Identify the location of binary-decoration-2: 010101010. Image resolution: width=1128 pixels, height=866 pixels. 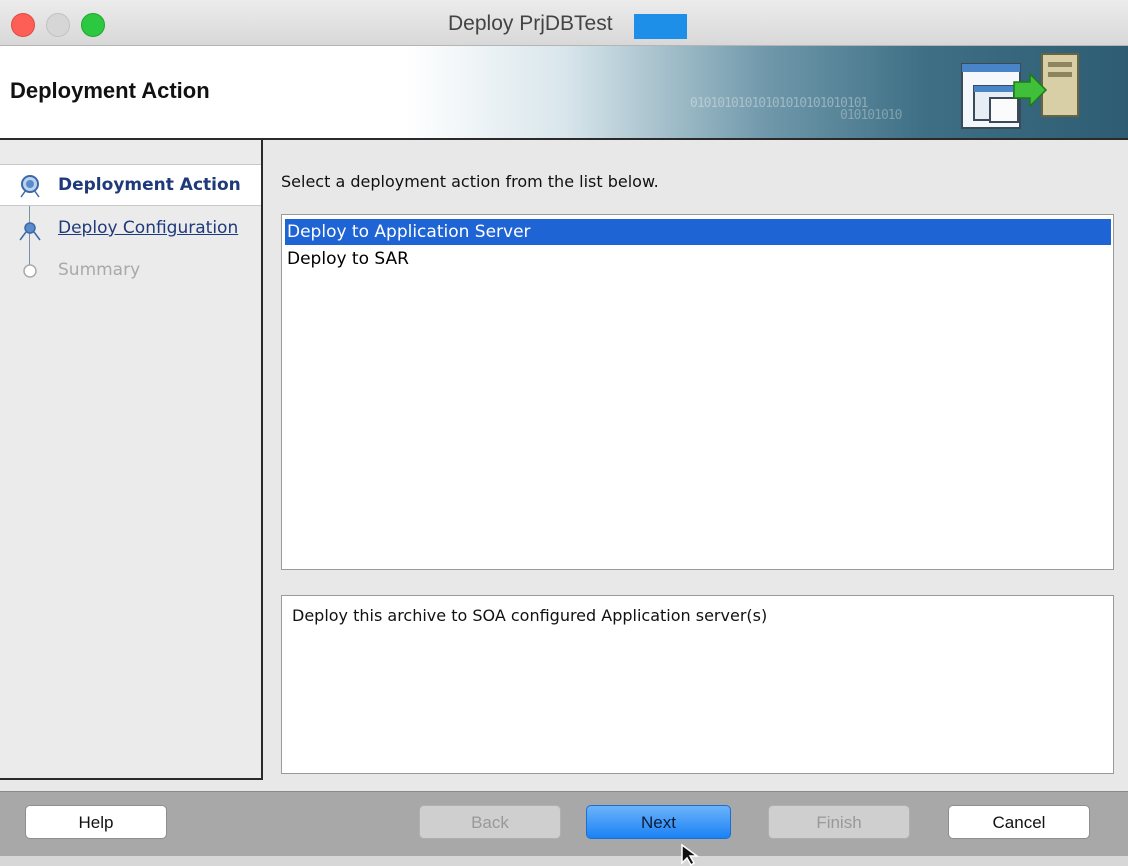
(871, 115).